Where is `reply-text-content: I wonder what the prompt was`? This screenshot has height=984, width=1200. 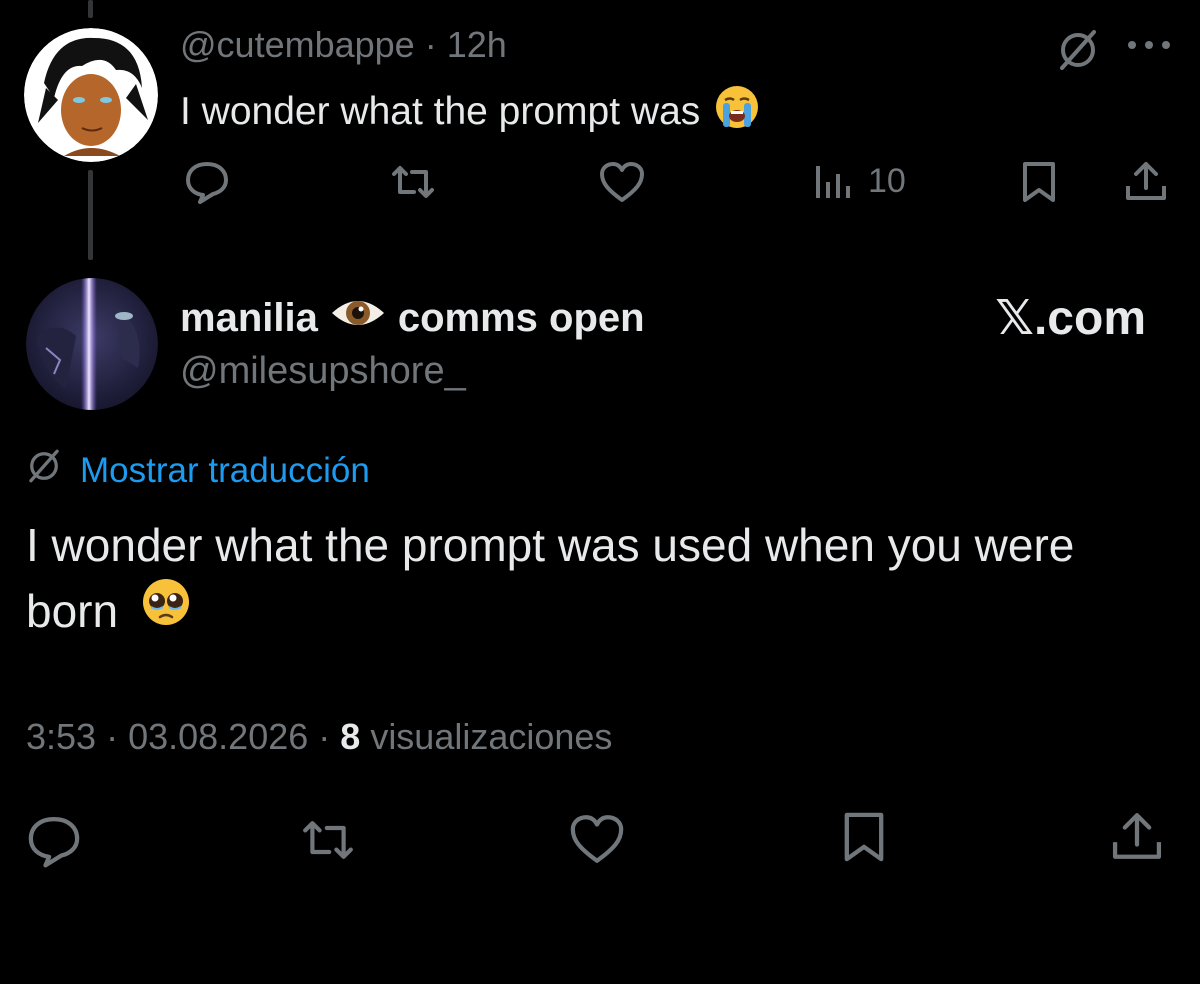 reply-text-content: I wonder what the prompt was is located at coordinates (440, 111).